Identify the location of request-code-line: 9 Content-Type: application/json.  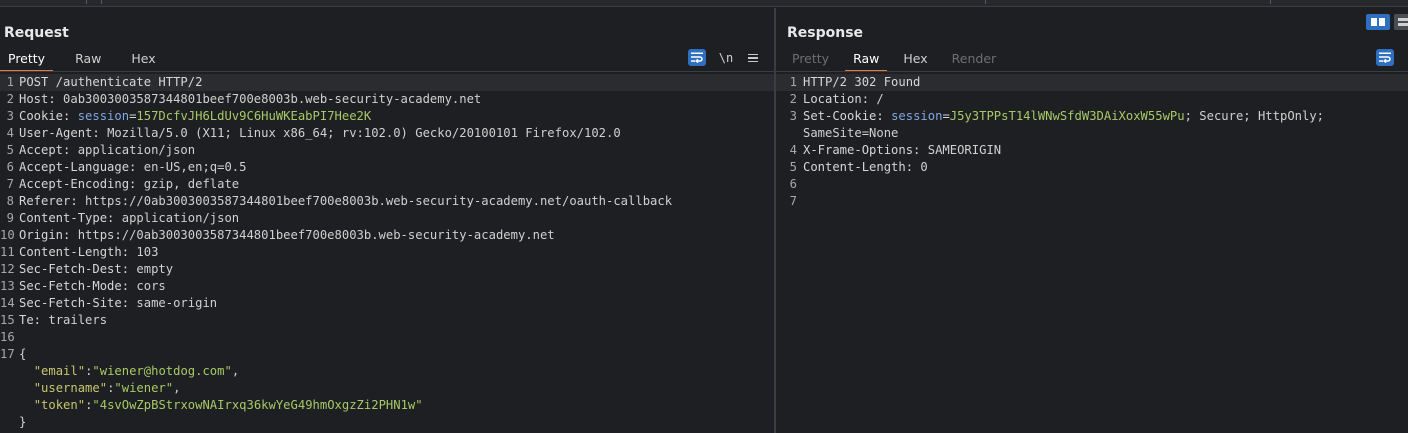
(387, 218).